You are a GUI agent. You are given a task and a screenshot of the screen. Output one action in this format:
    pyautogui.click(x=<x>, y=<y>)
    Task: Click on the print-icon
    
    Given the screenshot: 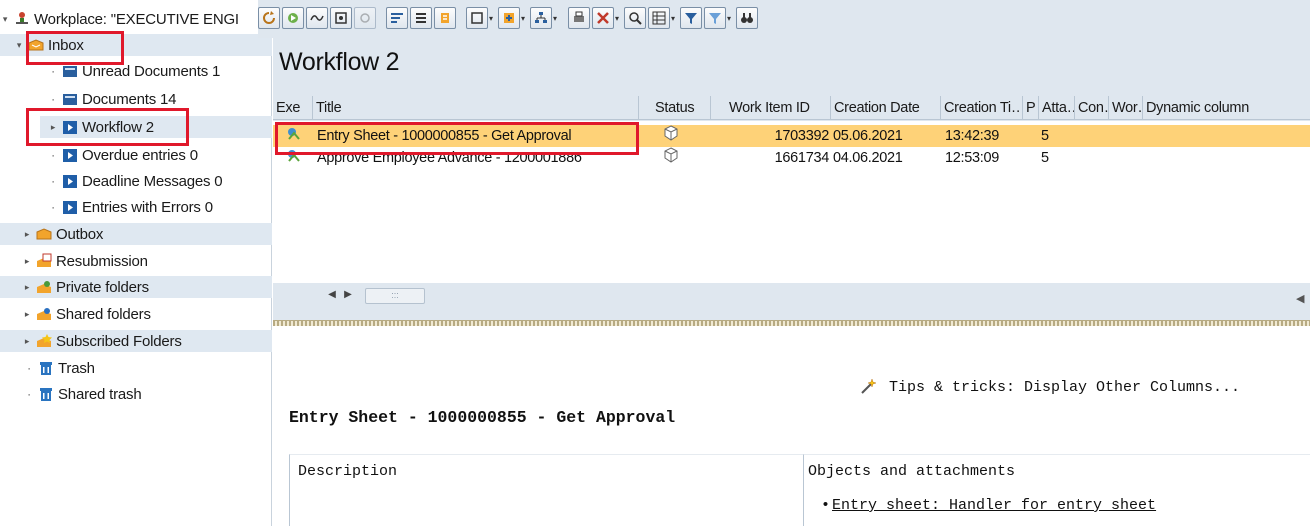 What is the action you would take?
    pyautogui.click(x=579, y=16)
    